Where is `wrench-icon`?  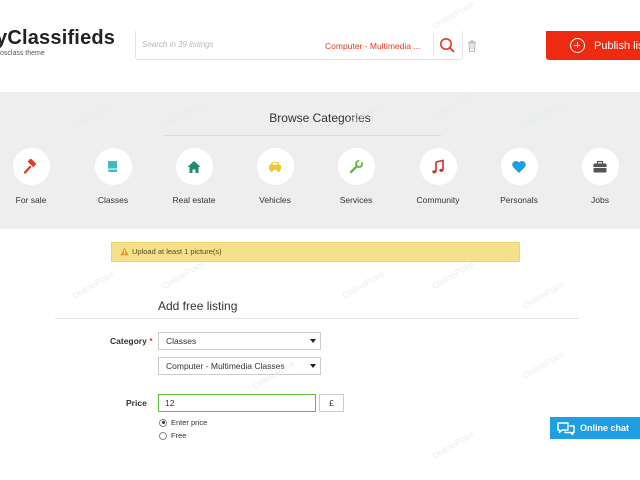 wrench-icon is located at coordinates (356, 165).